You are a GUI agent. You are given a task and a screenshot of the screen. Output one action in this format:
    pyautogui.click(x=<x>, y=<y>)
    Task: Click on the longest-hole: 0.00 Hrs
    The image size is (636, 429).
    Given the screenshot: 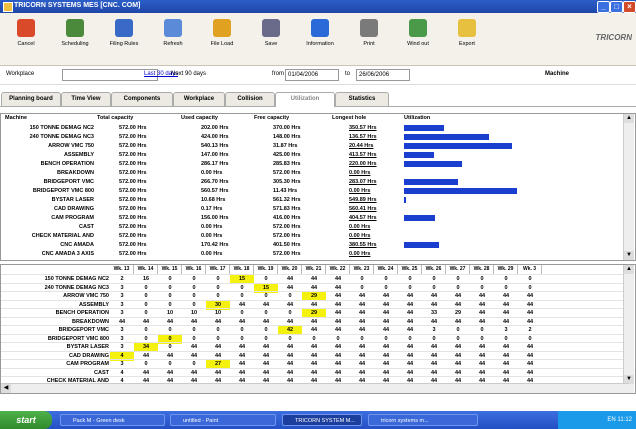 What is the action you would take?
    pyautogui.click(x=360, y=236)
    